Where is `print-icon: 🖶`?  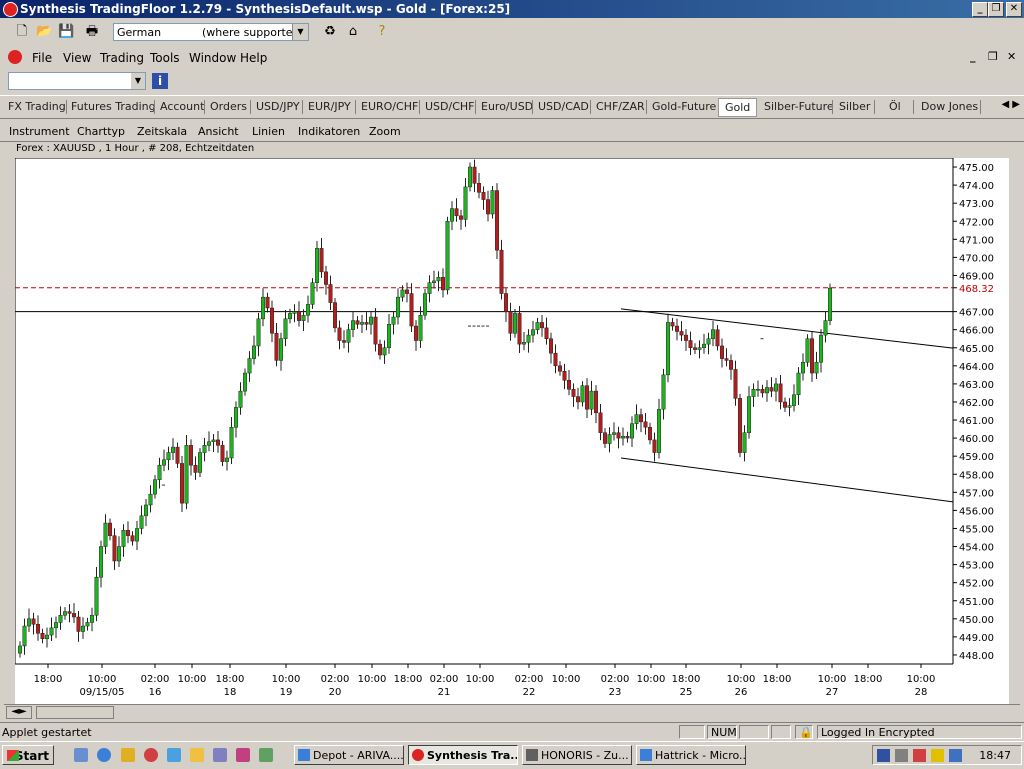 print-icon: 🖶 is located at coordinates (92, 32).